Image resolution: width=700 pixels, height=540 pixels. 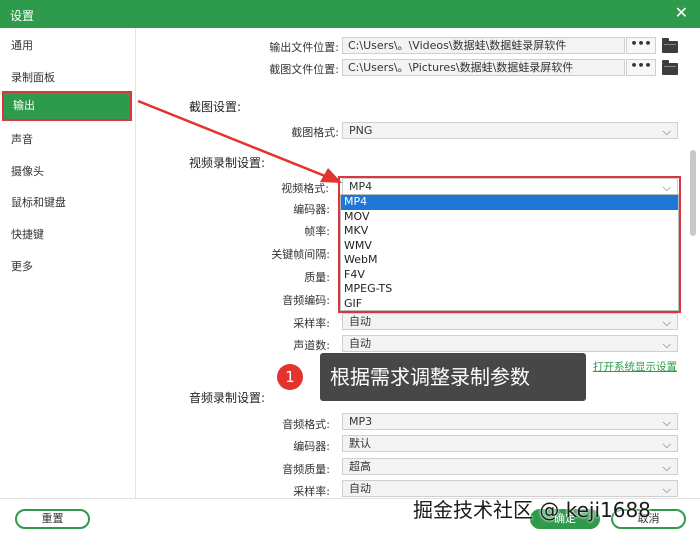 I want to click on dropdown-option: MOV, so click(x=509, y=217).